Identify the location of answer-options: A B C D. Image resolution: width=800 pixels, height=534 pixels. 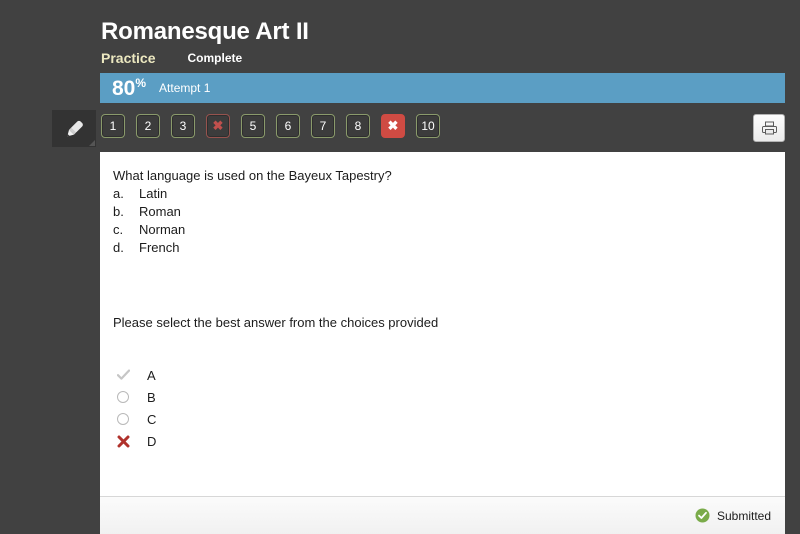
(449, 408).